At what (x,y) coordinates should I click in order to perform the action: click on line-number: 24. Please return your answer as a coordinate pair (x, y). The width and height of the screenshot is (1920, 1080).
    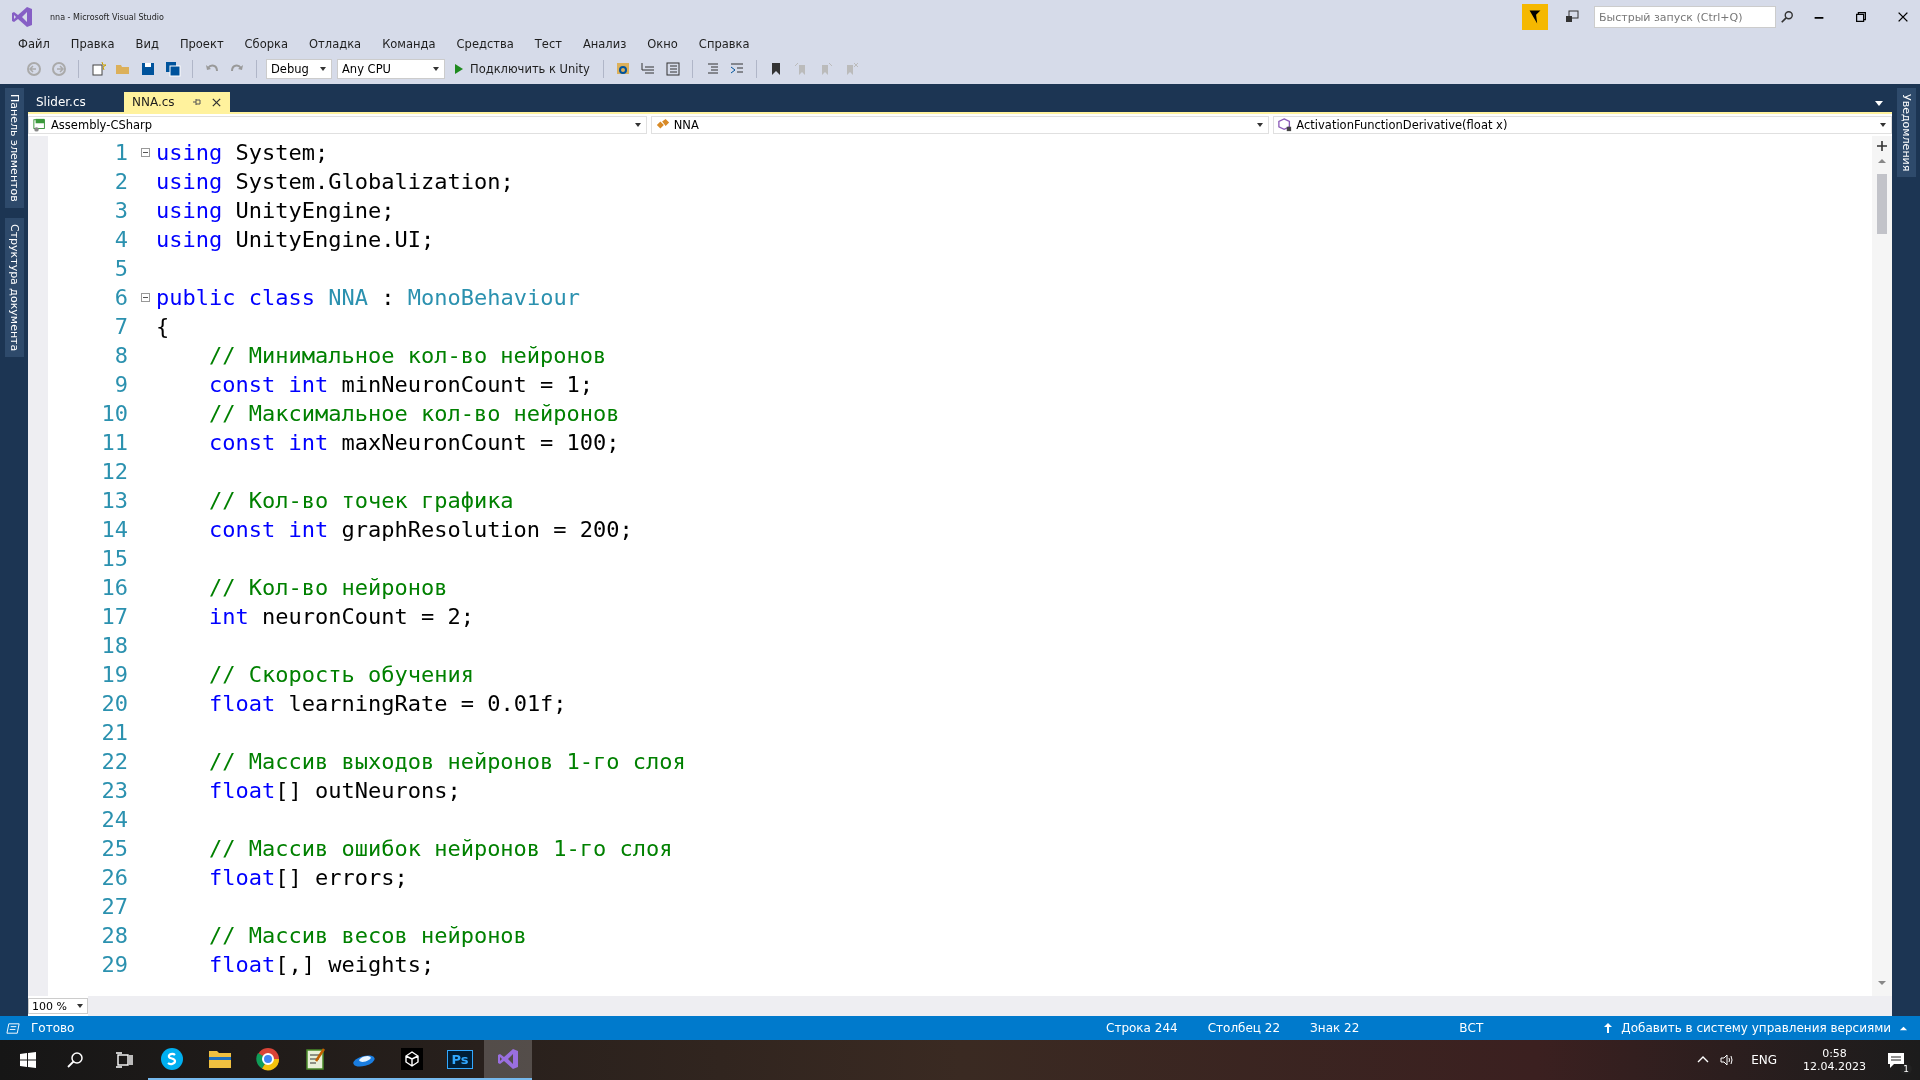
    Looking at the image, I should click on (114, 819).